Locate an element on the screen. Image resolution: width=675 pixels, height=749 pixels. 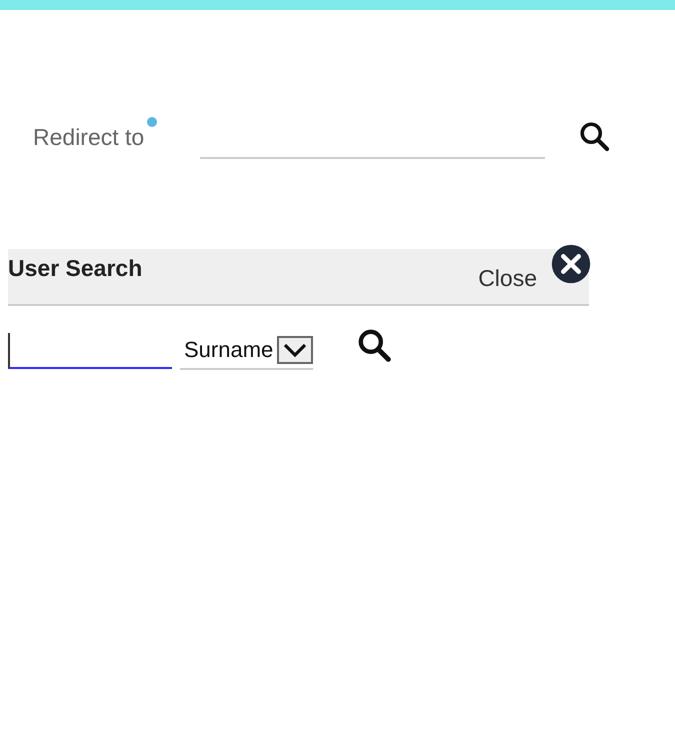
field-label: Redirect to is located at coordinates (88, 138).